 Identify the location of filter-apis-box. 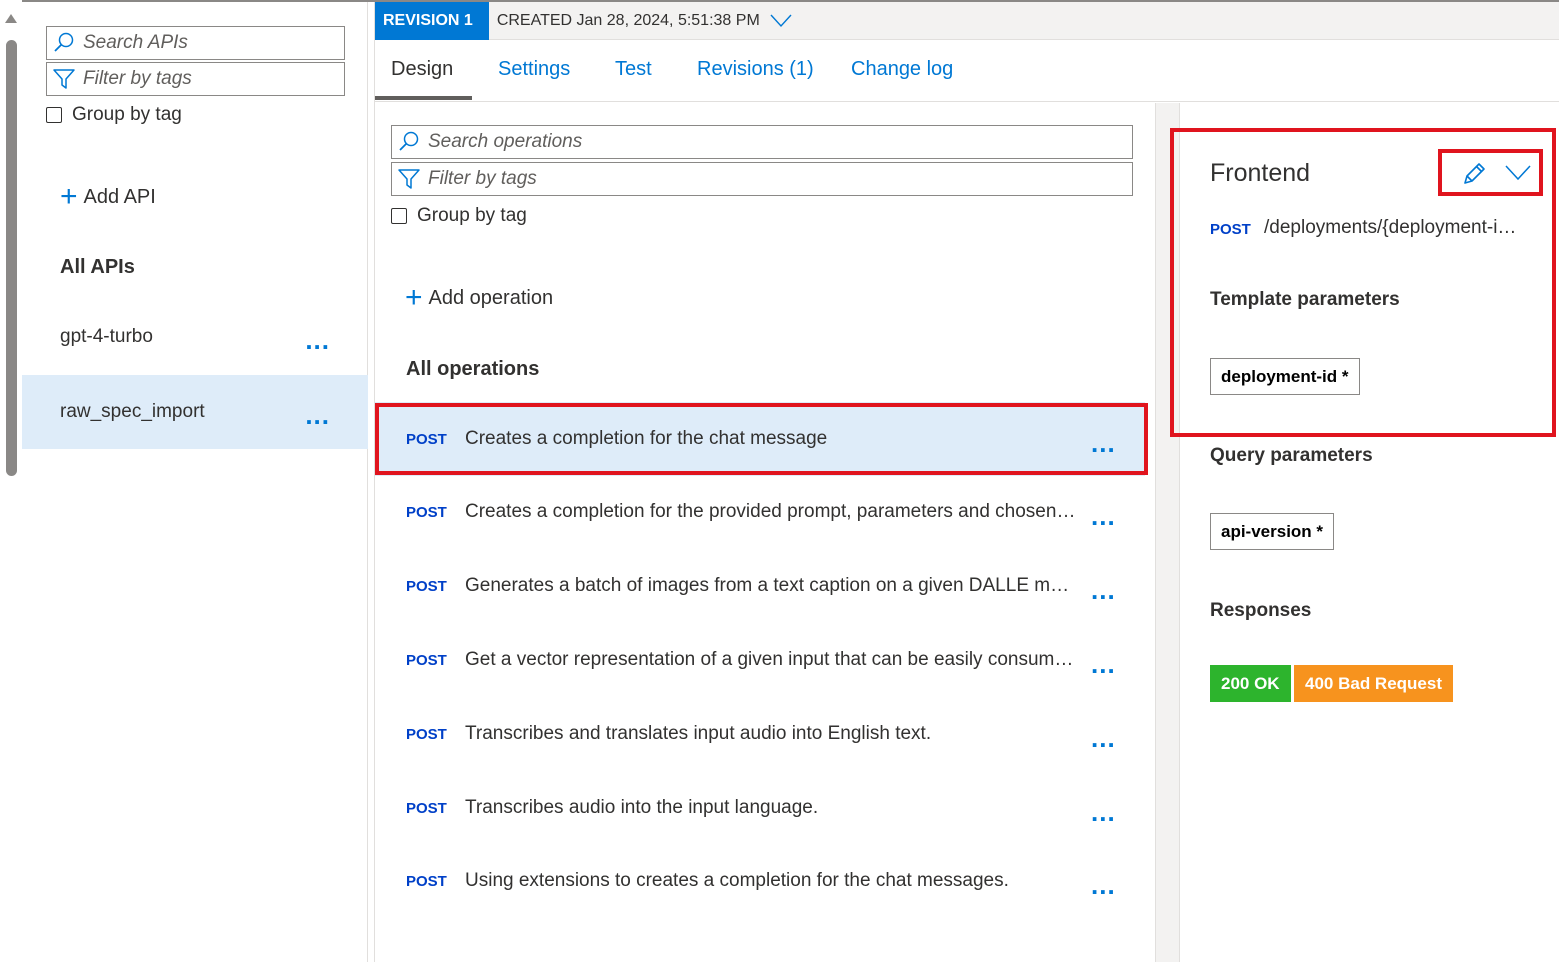
(195, 79).